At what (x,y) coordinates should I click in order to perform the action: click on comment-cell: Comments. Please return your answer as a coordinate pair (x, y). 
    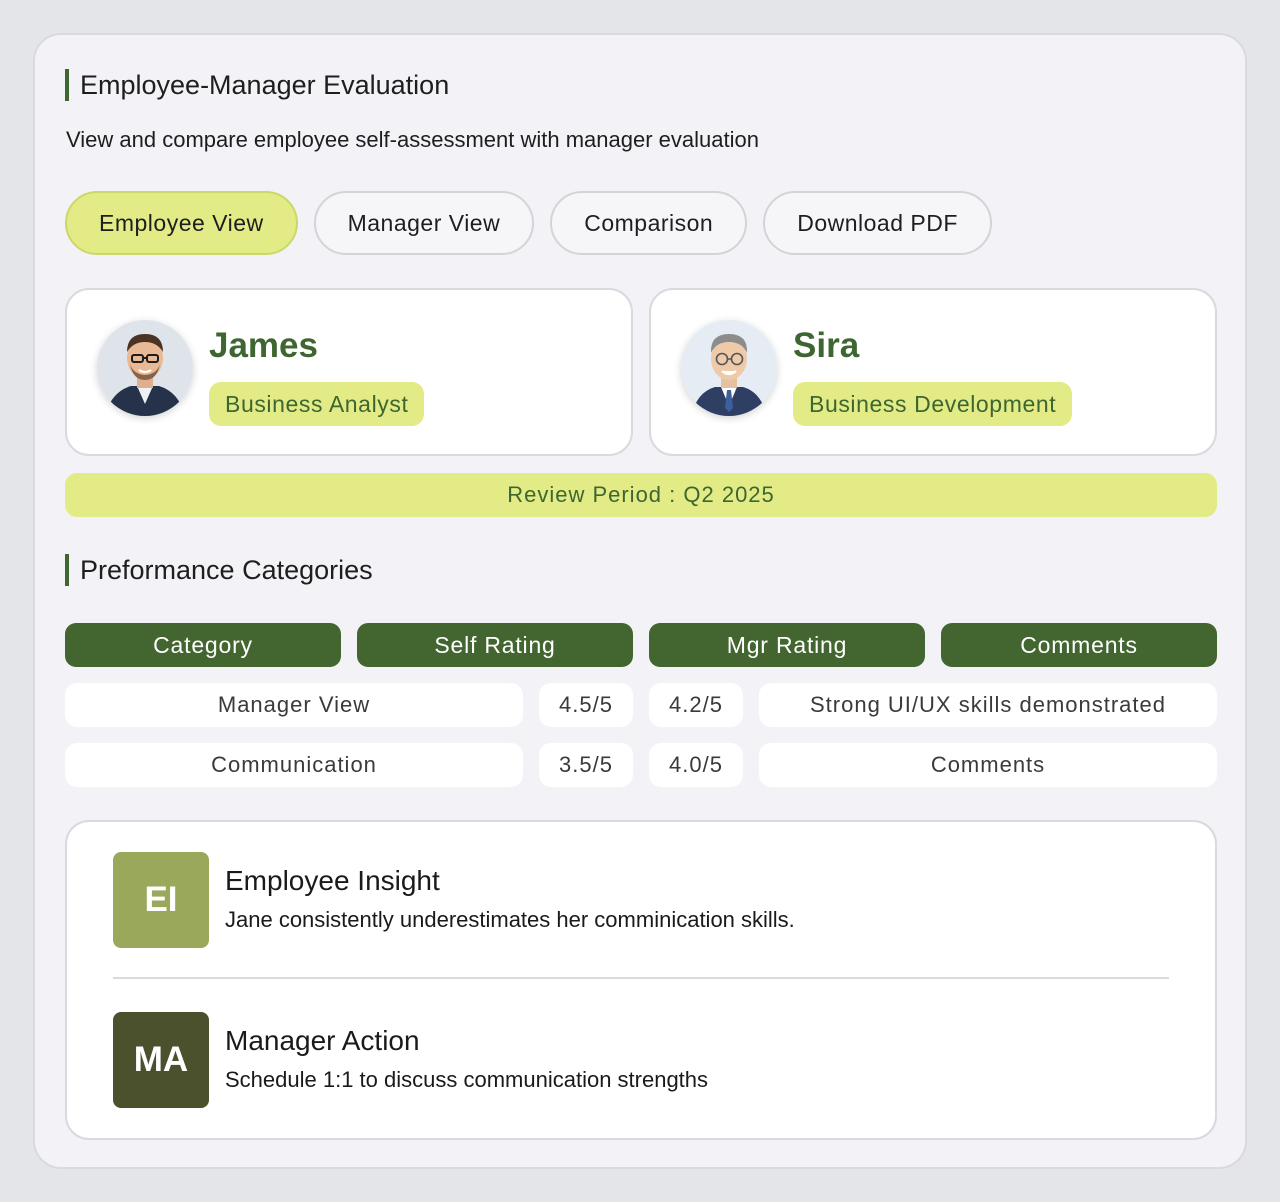
    Looking at the image, I should click on (988, 765).